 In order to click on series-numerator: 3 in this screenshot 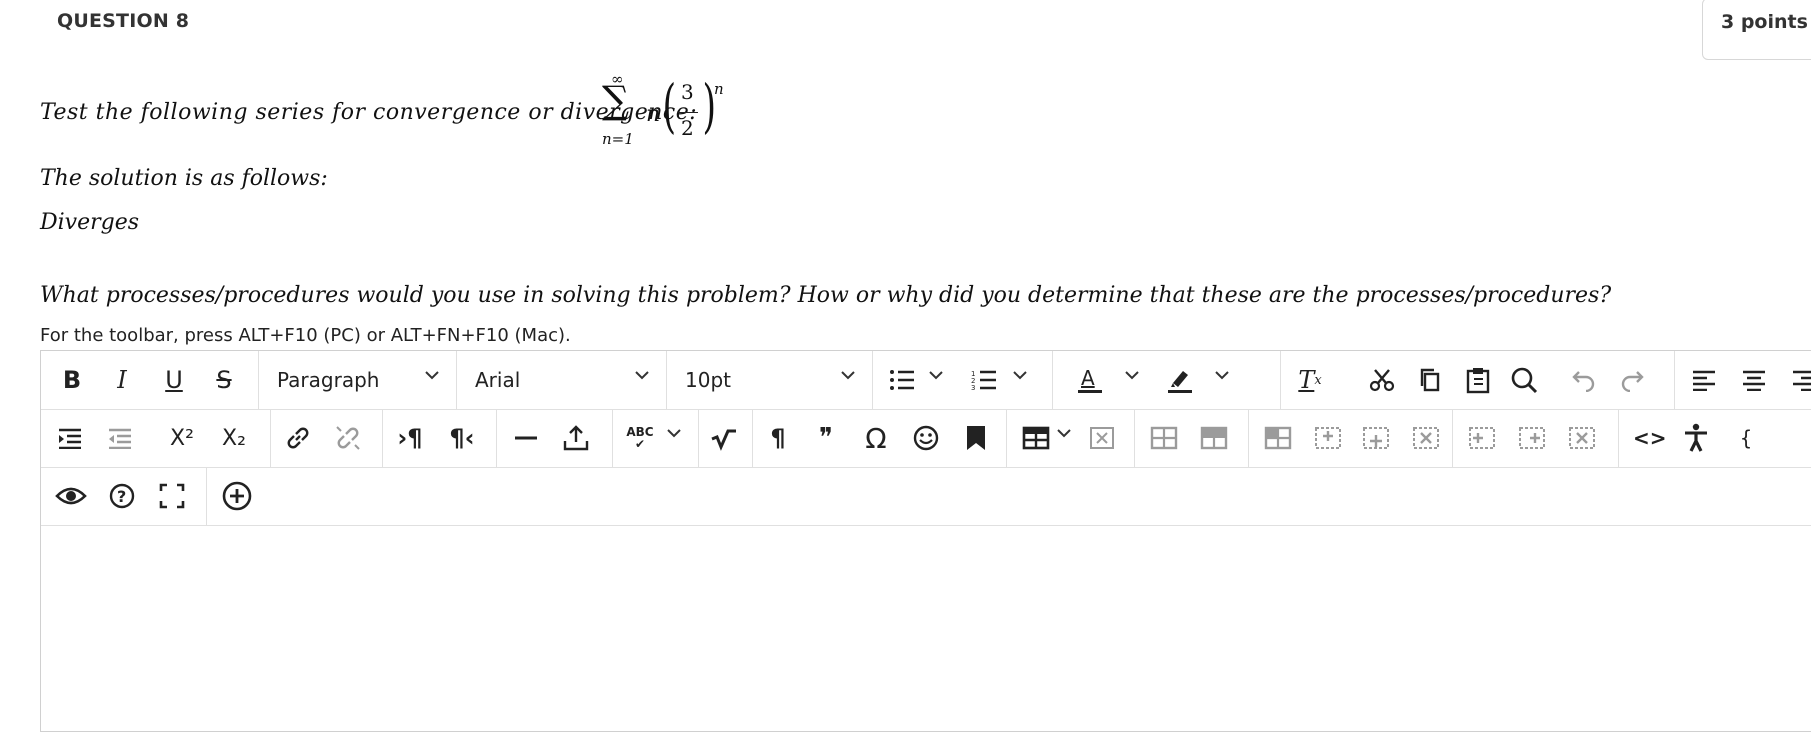, I will do `click(687, 92)`.